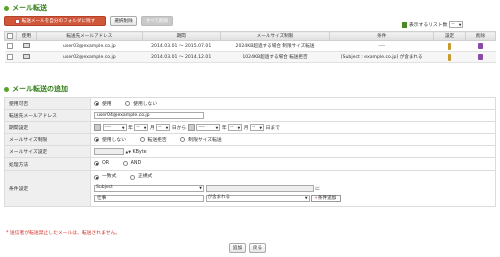  What do you see at coordinates (149, 115) in the screenshot?
I see `address-input: user04@example.co.jp` at bounding box center [149, 115].